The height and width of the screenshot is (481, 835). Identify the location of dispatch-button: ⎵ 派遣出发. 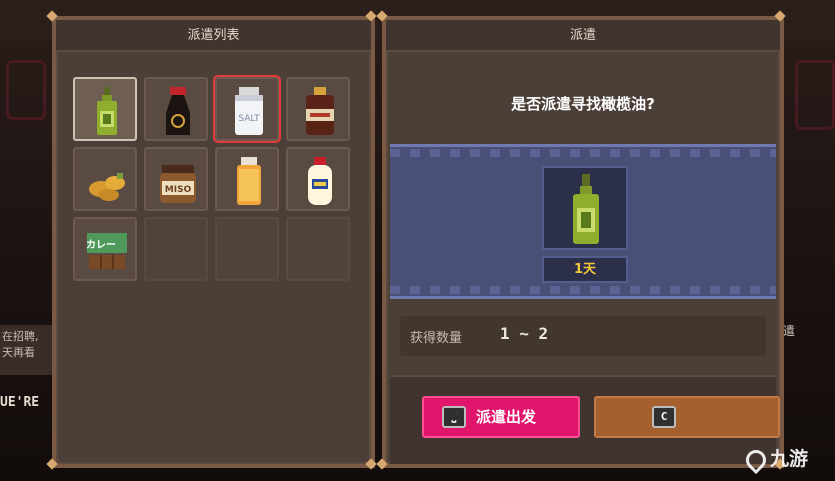
(501, 417).